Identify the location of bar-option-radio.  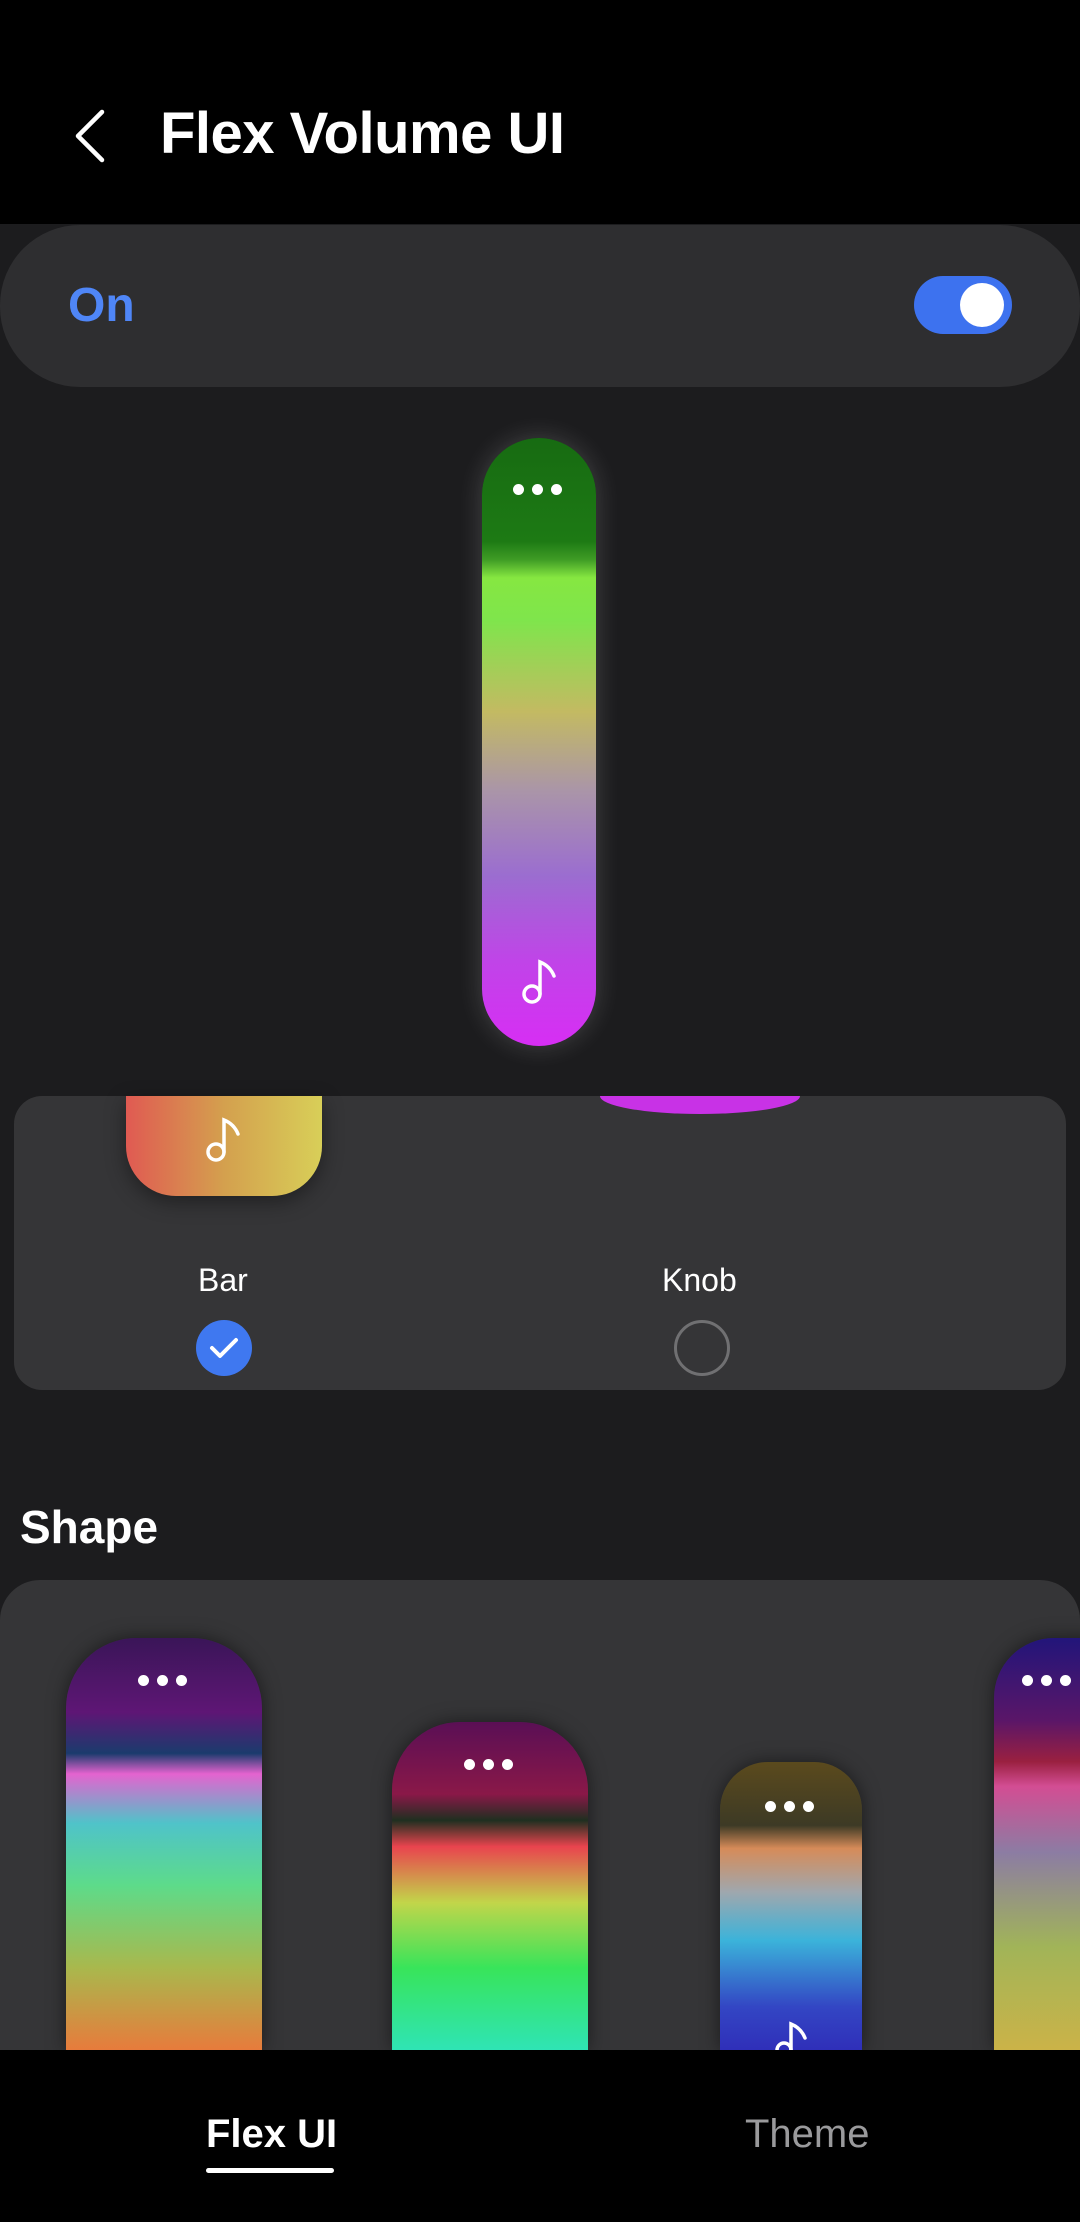
(224, 1348).